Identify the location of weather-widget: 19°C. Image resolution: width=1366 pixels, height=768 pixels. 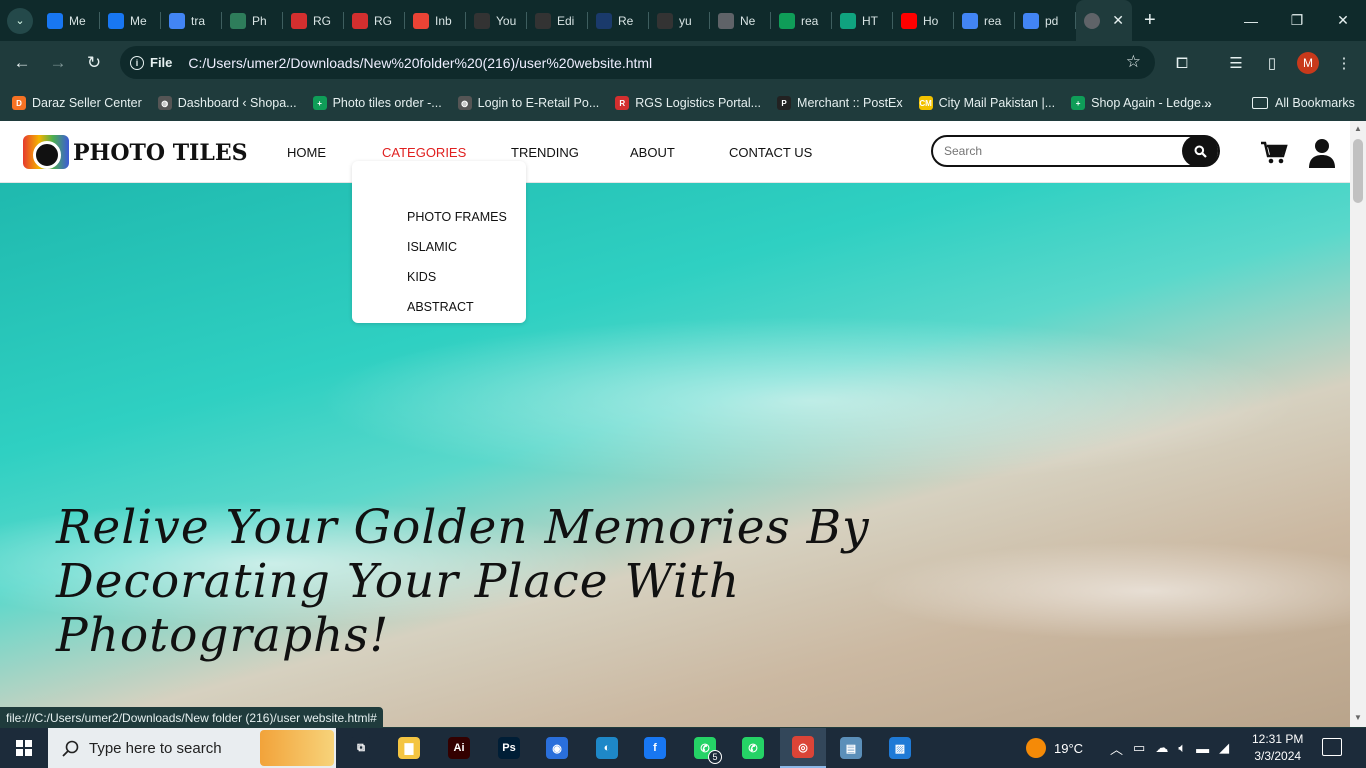
(1054, 748).